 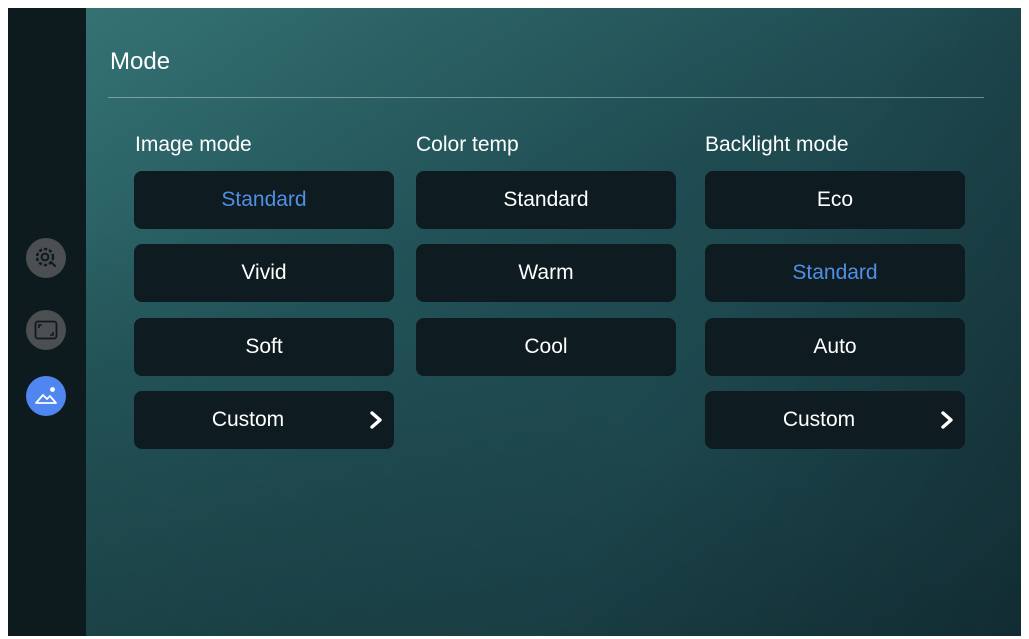 I want to click on sidebar, so click(x=47, y=322).